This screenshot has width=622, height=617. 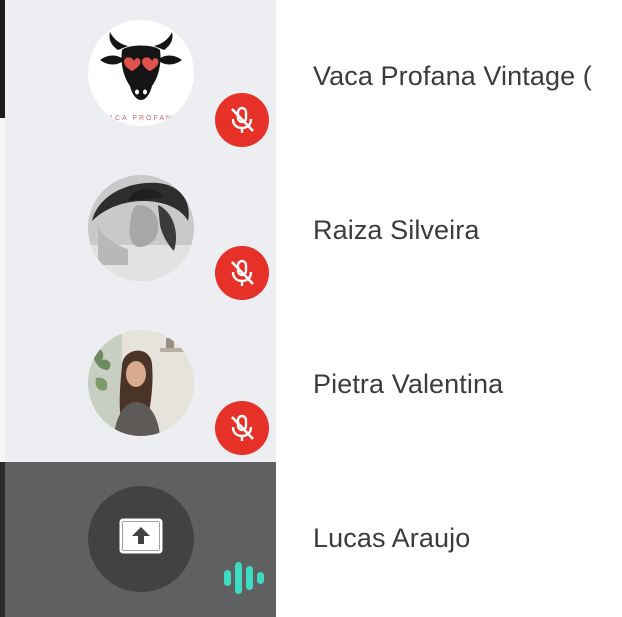 I want to click on audio-level-icon, so click(x=244, y=578).